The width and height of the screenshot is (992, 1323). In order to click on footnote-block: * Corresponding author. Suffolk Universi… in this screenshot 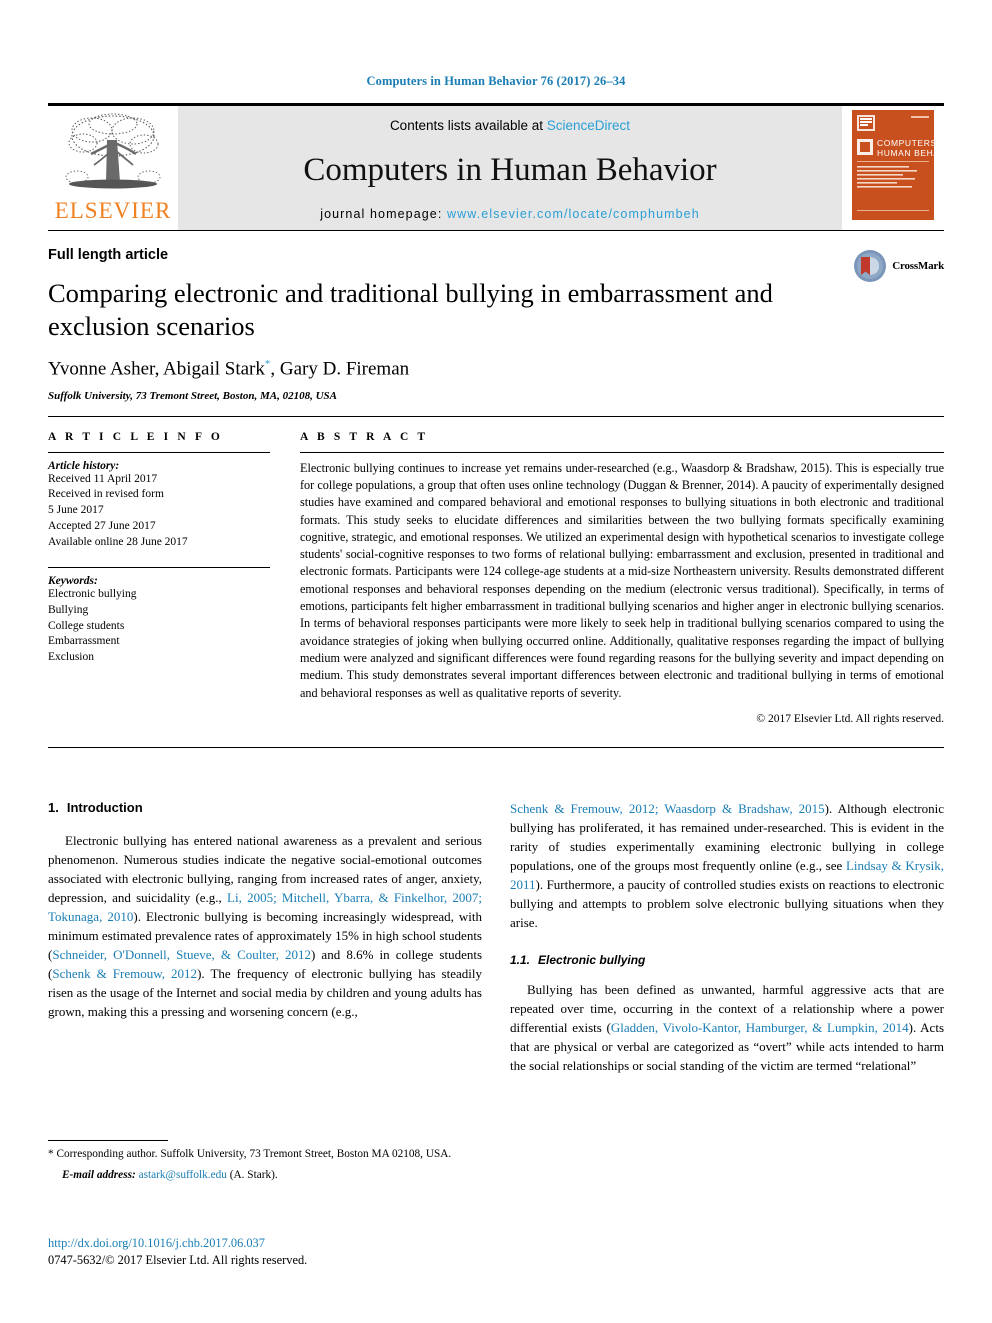, I will do `click(265, 1160)`.